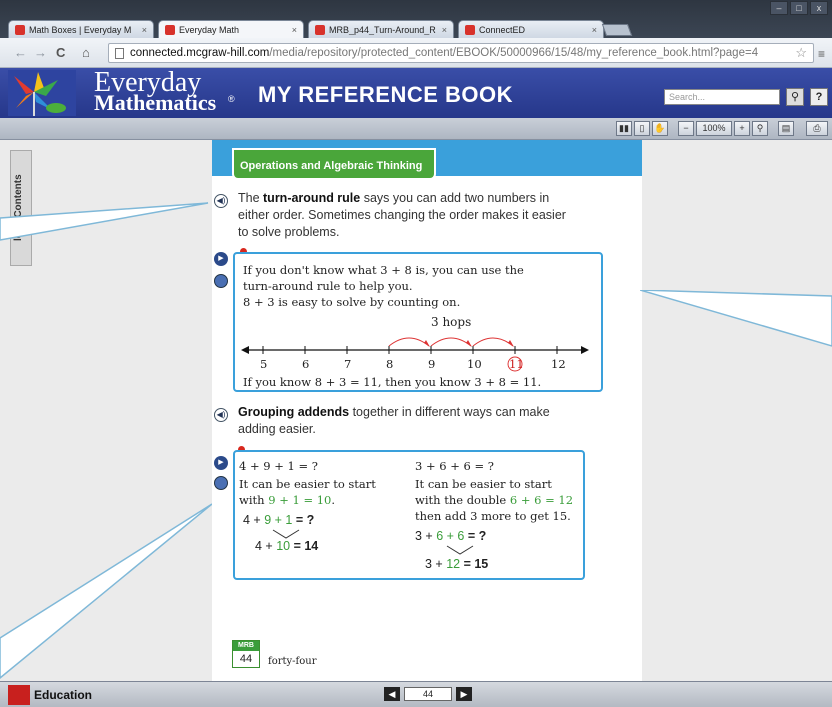  I want to click on page-badge-label: MRB, so click(246, 646).